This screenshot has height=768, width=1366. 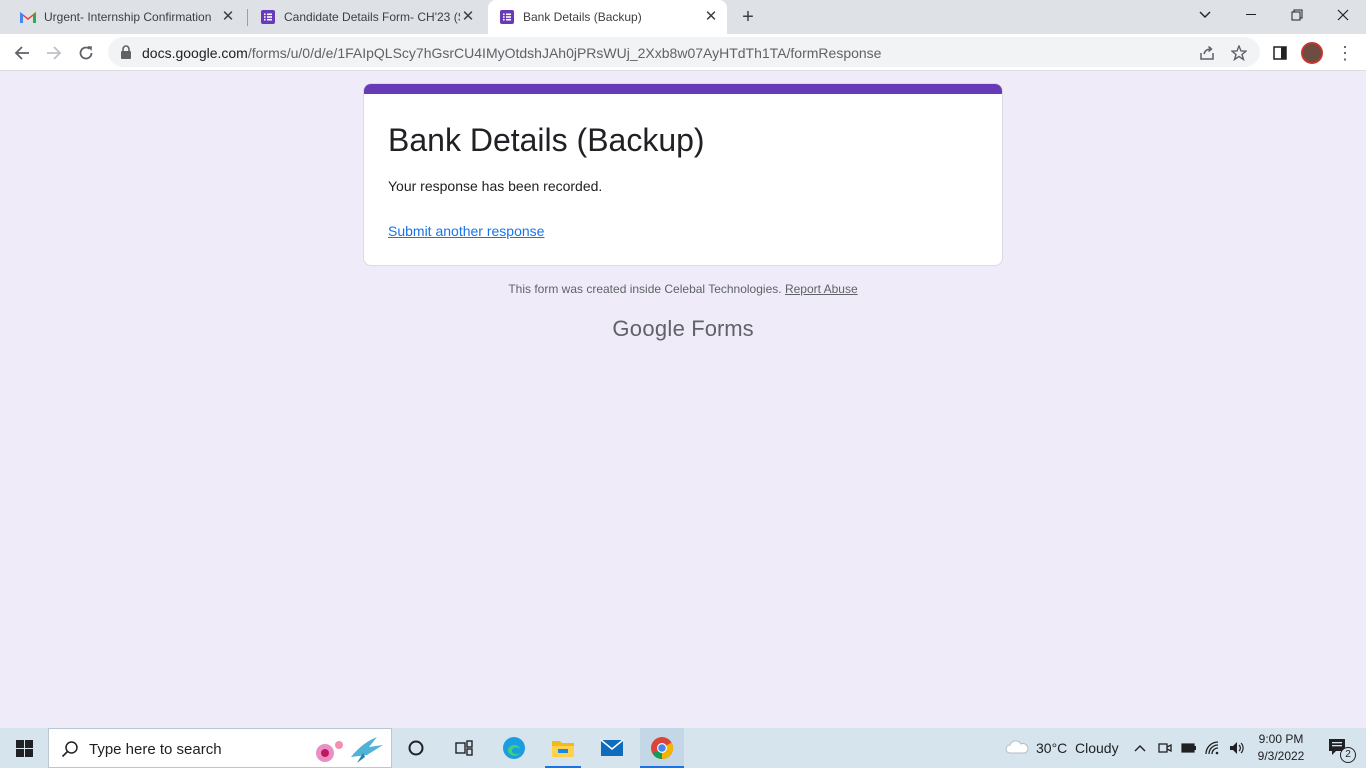 I want to click on tab-gmail: Urgent- Internship Confirmation ✕, so click(x=128, y=17).